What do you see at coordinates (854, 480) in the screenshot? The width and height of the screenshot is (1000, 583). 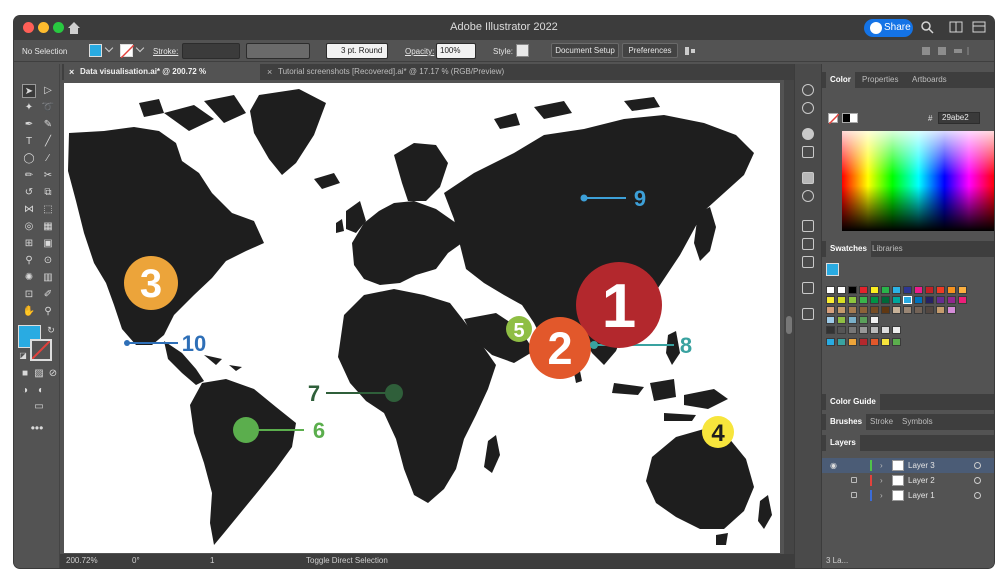 I see `lock-icon` at bounding box center [854, 480].